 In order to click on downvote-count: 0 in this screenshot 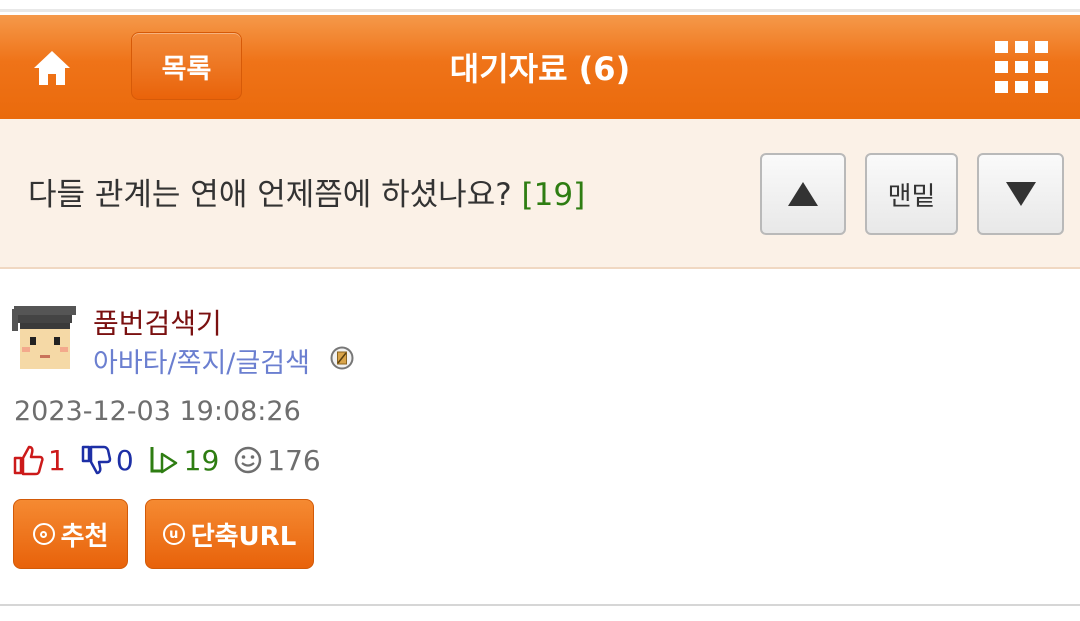, I will do `click(124, 460)`.